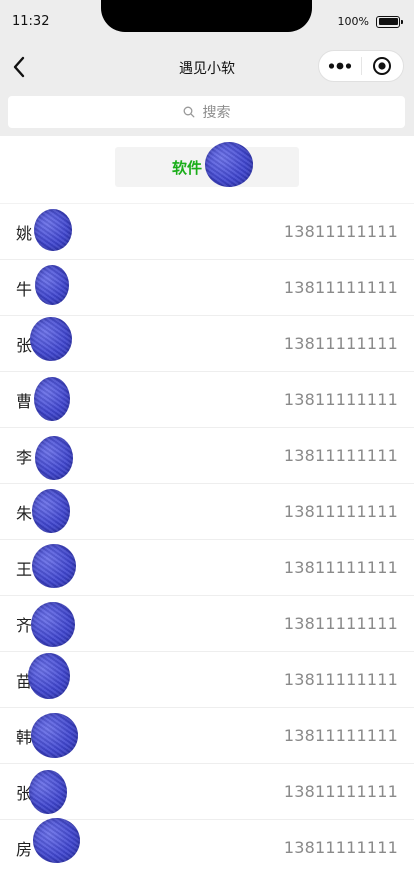 Image resolution: width=414 pixels, height=894 pixels. What do you see at coordinates (207, 399) in the screenshot?
I see `contact-row-inner: 曹 13811111111` at bounding box center [207, 399].